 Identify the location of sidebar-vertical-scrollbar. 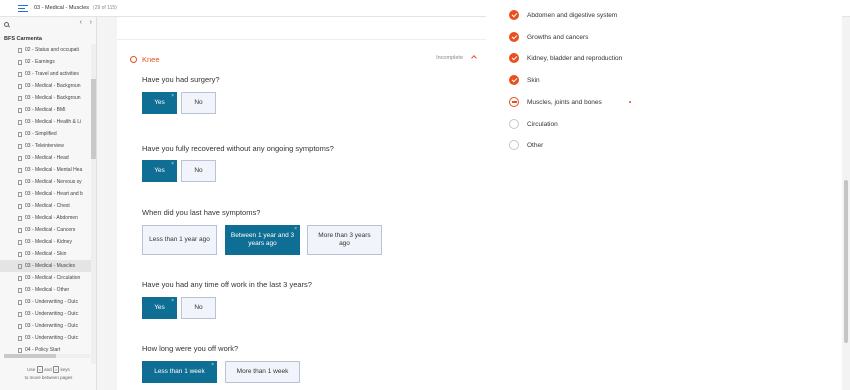
(93, 204).